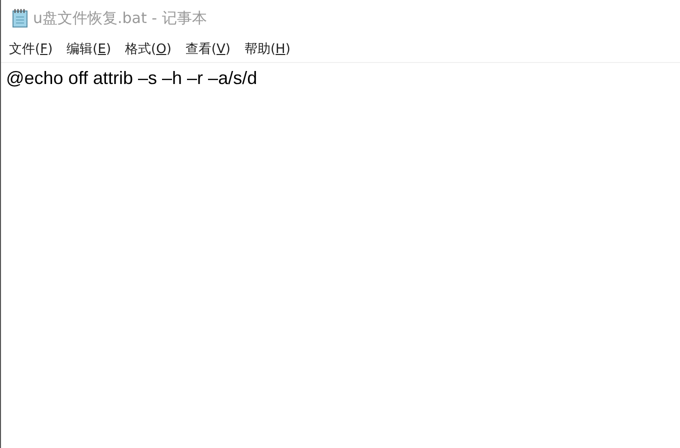  I want to click on menu-item: 查看(V), so click(207, 49).